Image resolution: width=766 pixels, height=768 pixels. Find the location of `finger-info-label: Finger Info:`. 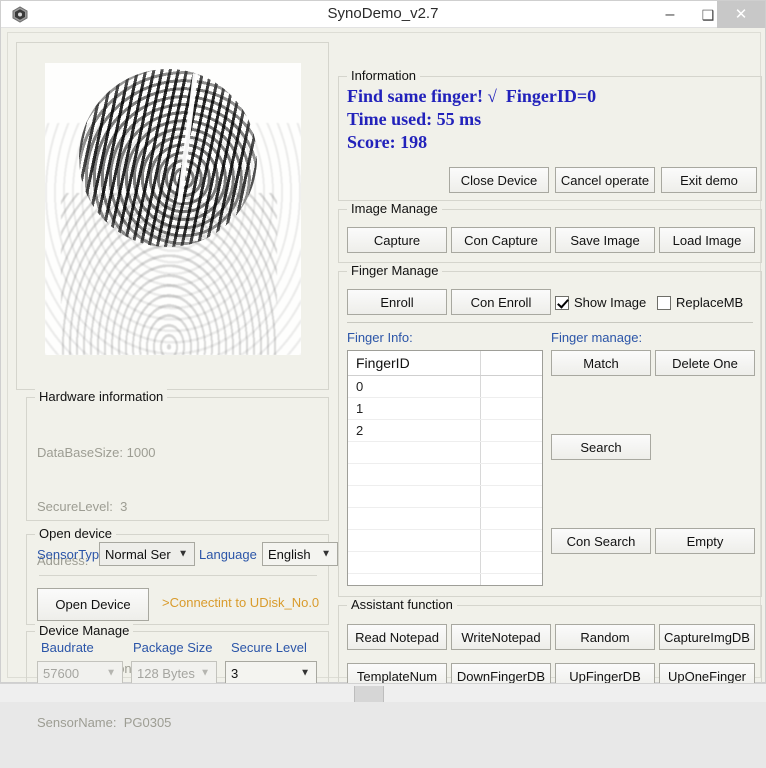

finger-info-label: Finger Info: is located at coordinates (380, 337).